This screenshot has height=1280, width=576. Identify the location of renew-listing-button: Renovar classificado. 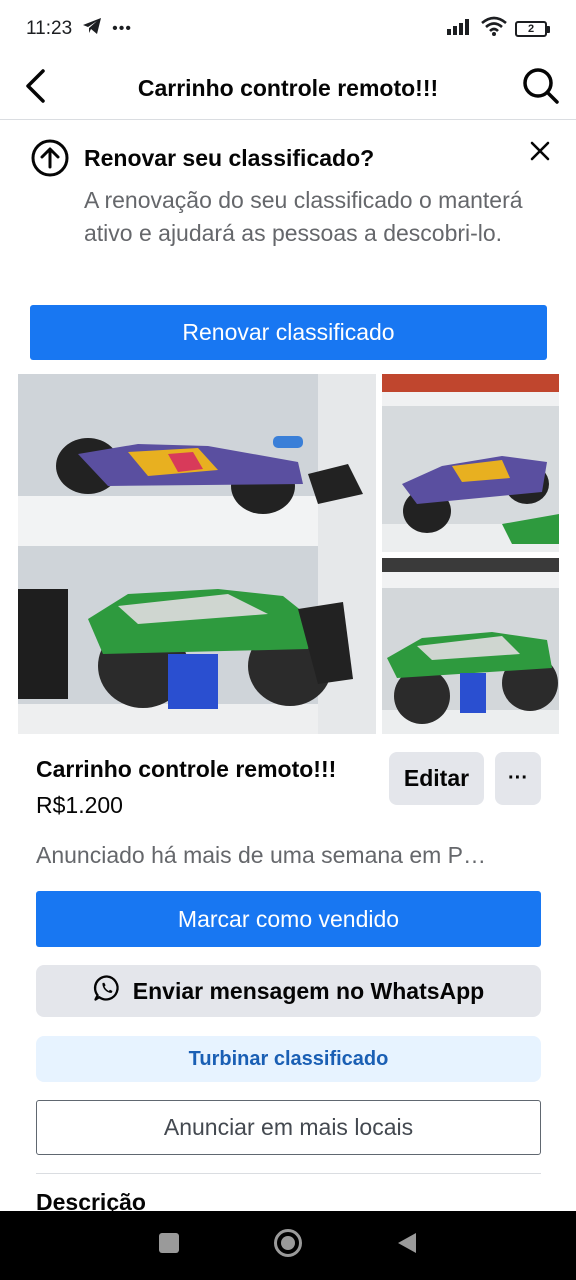
(288, 332).